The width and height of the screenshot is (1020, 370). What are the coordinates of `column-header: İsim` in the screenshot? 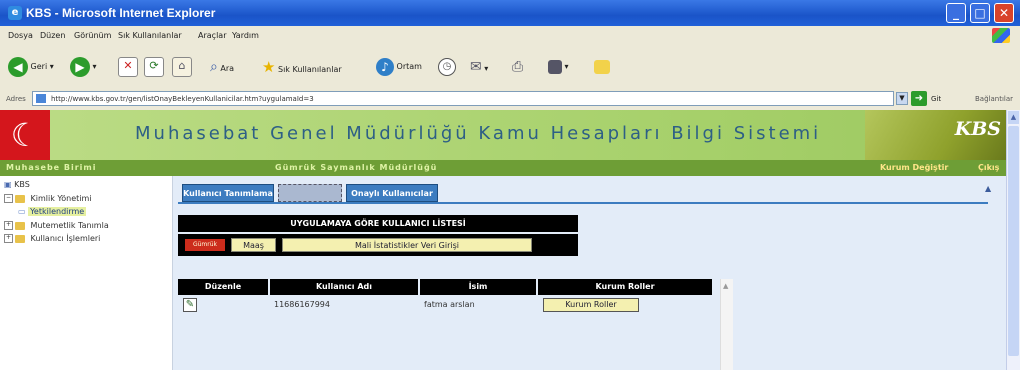 It's located at (478, 287).